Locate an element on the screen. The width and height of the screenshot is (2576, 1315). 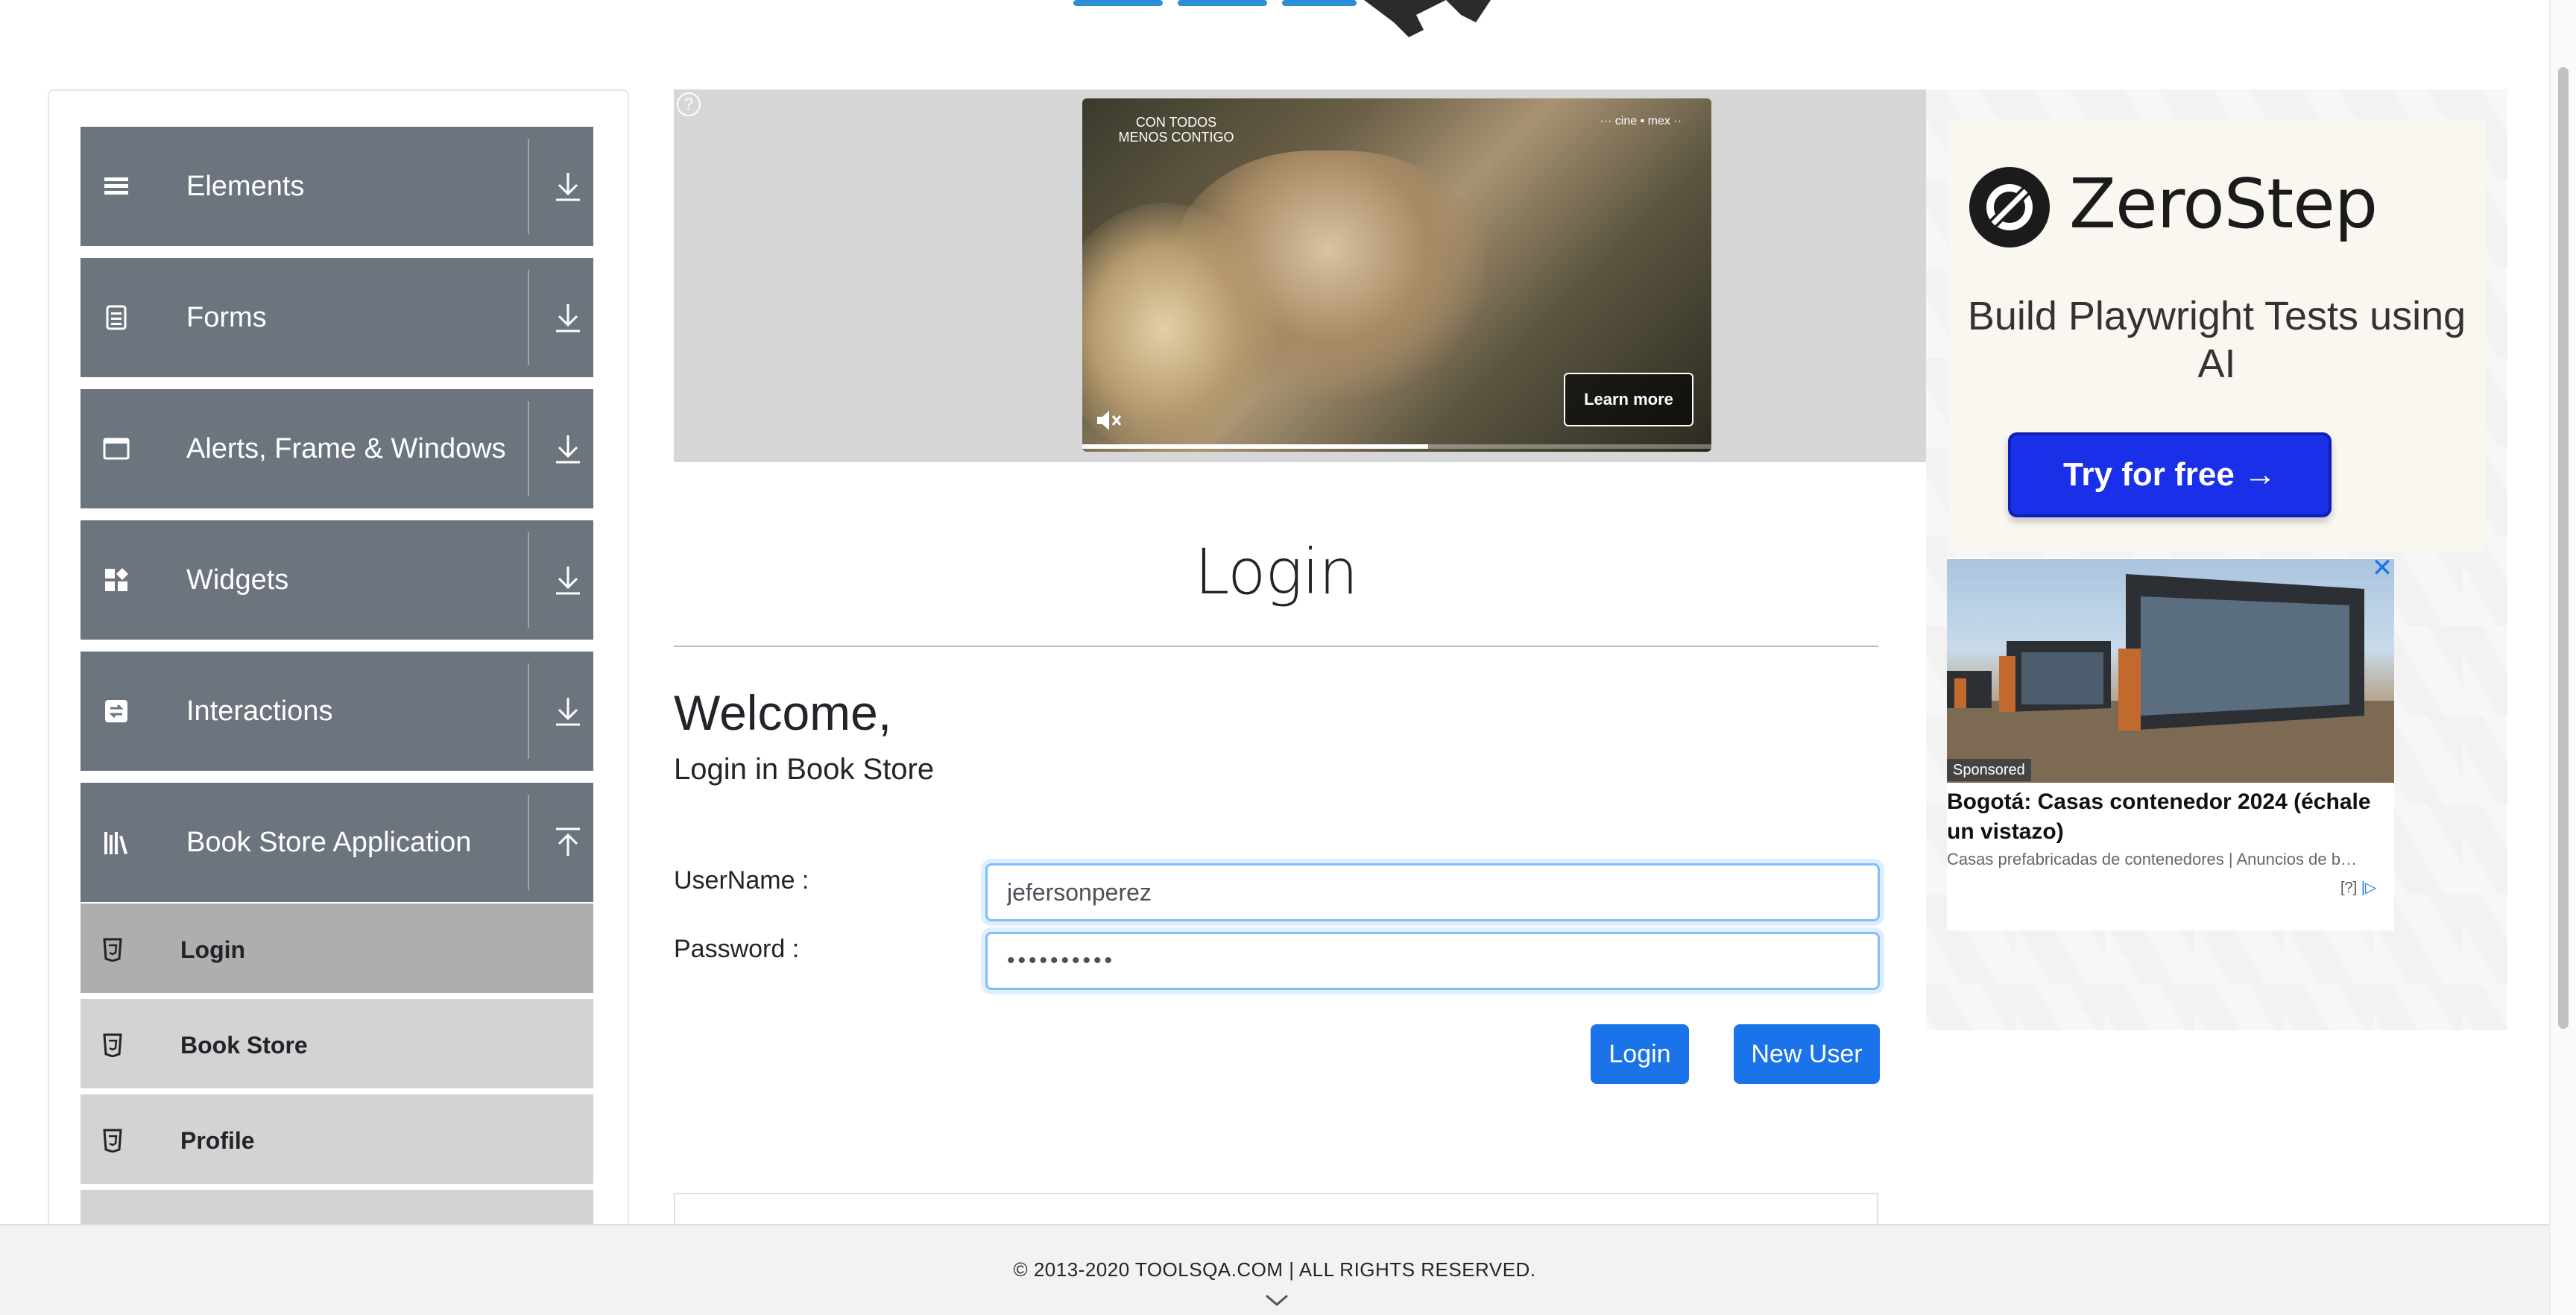
page-title: Login is located at coordinates (1276, 572).